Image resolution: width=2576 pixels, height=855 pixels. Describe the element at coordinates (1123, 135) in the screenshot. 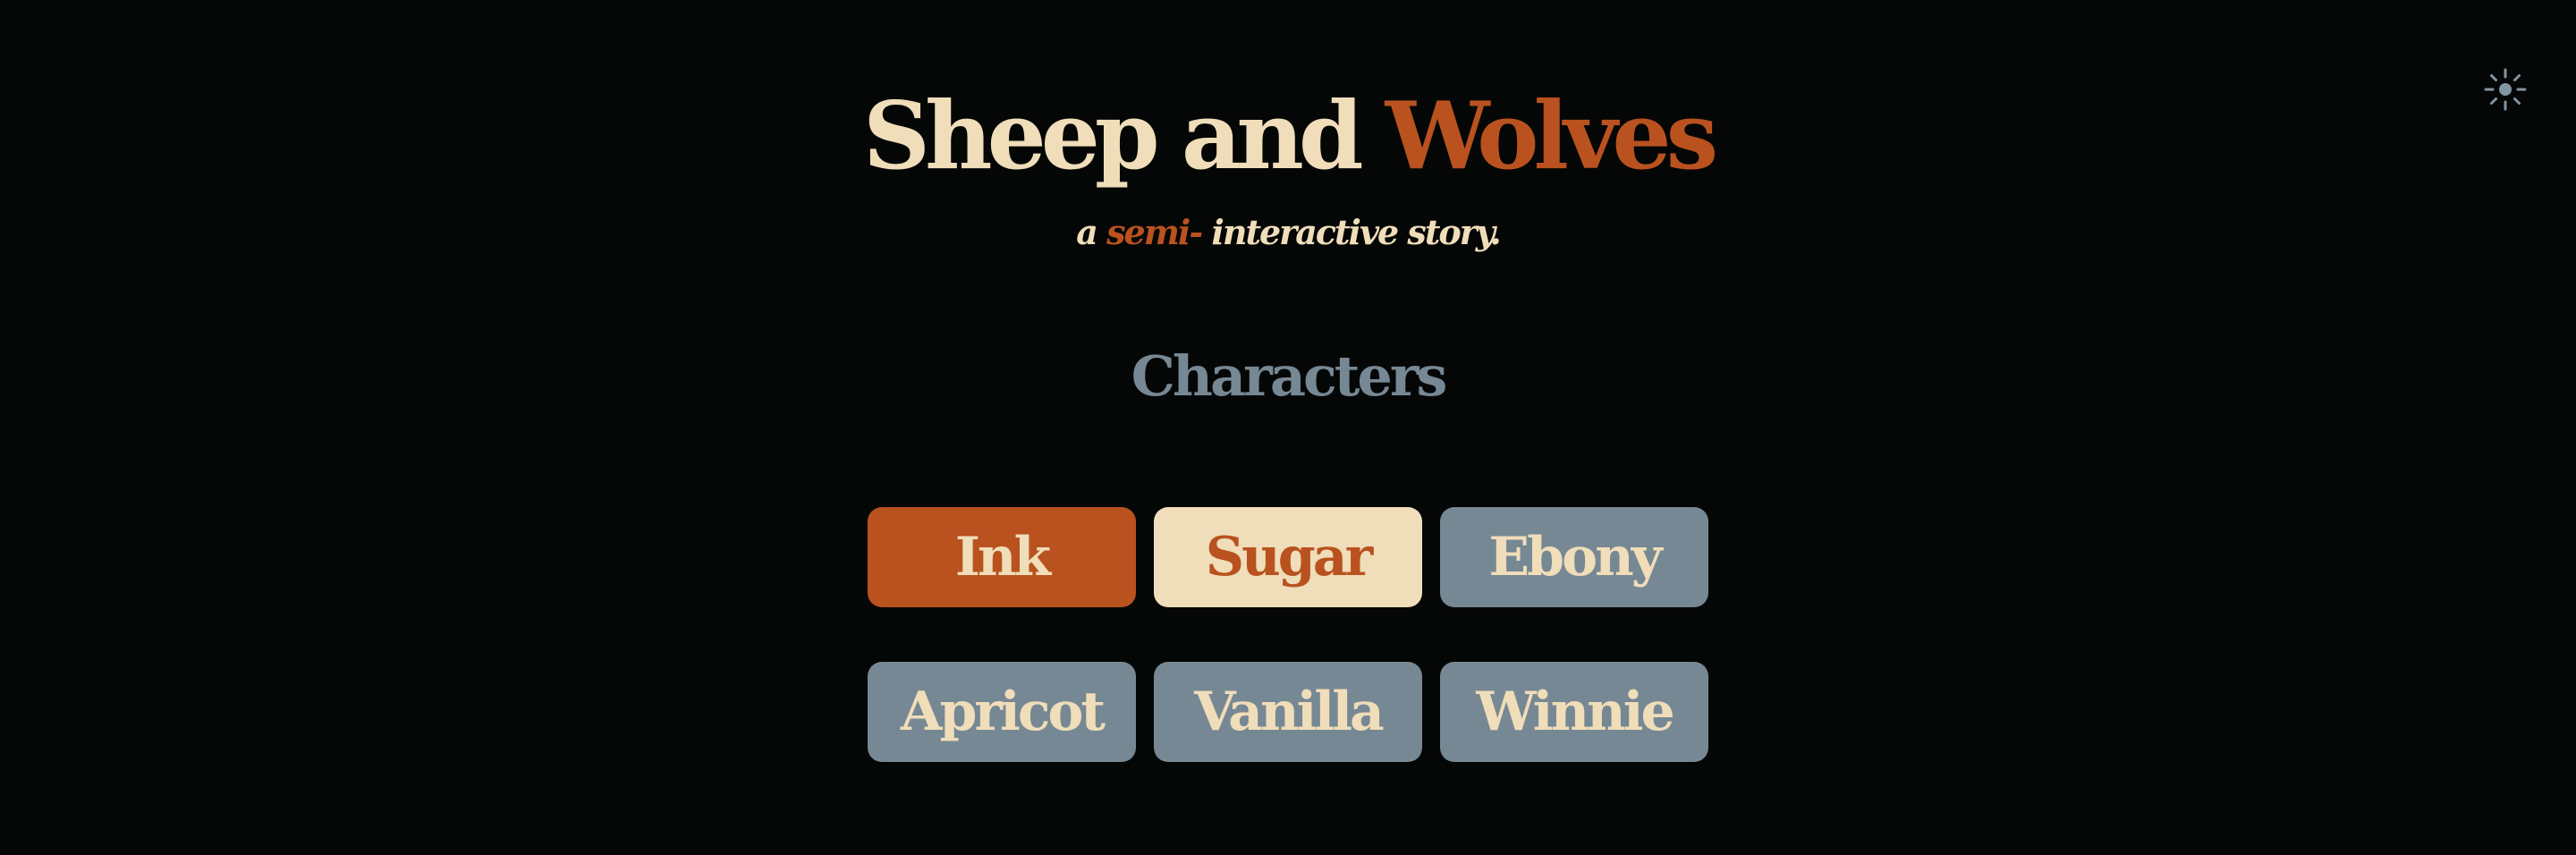

I see `title-sheep-and: Sheep and` at that location.